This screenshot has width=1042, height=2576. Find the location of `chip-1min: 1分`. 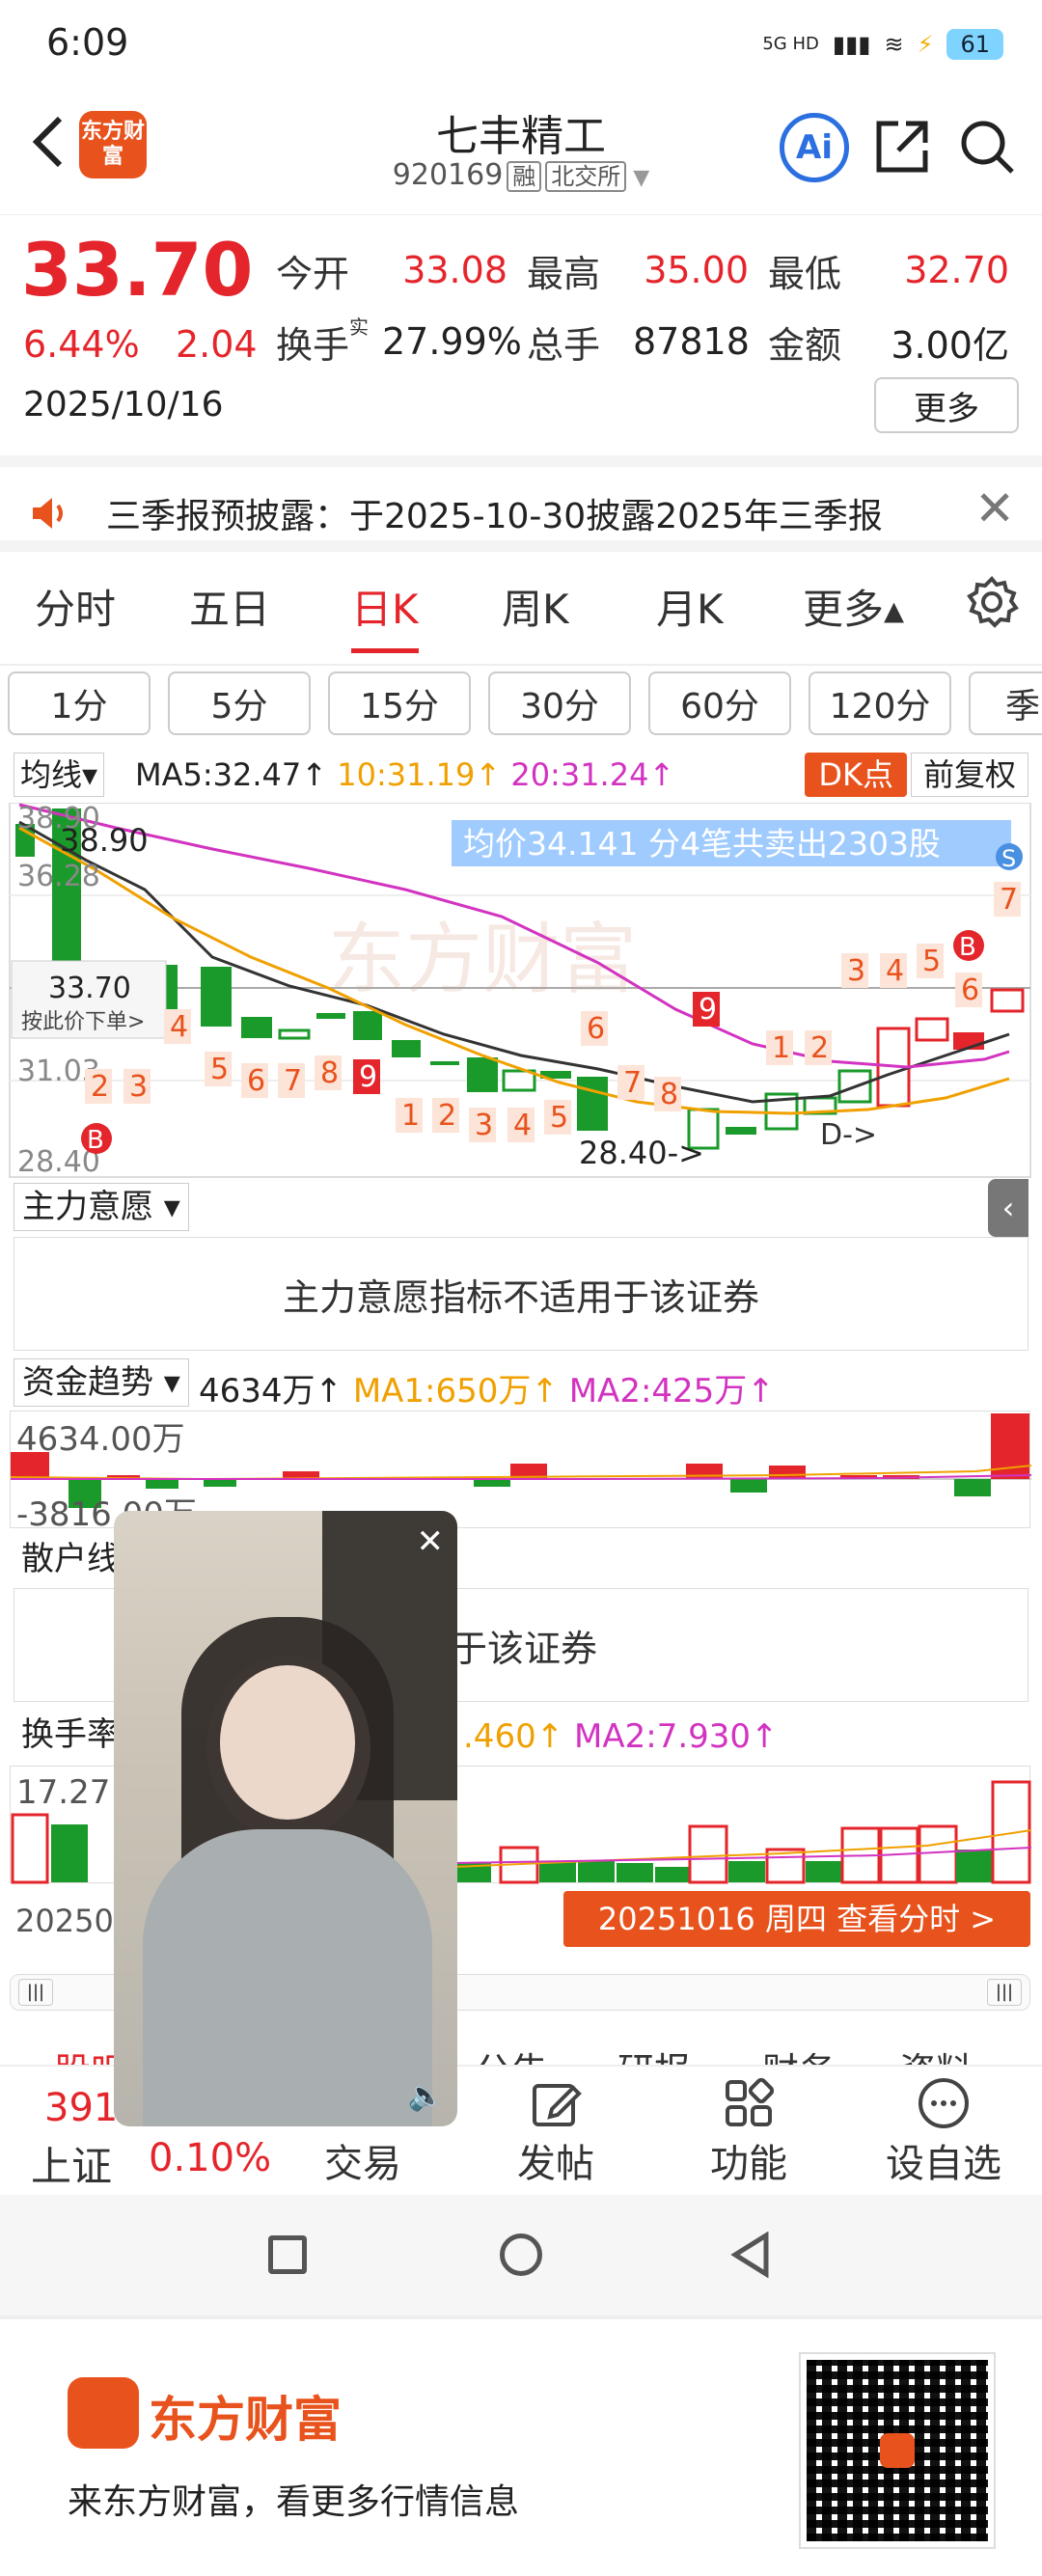

chip-1min: 1分 is located at coordinates (79, 703).